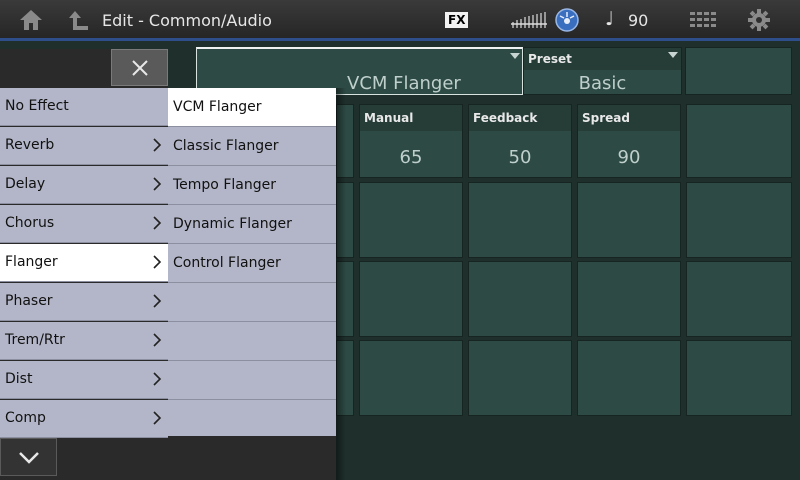 The width and height of the screenshot is (800, 480). I want to click on category-item: Delay, so click(84, 185).